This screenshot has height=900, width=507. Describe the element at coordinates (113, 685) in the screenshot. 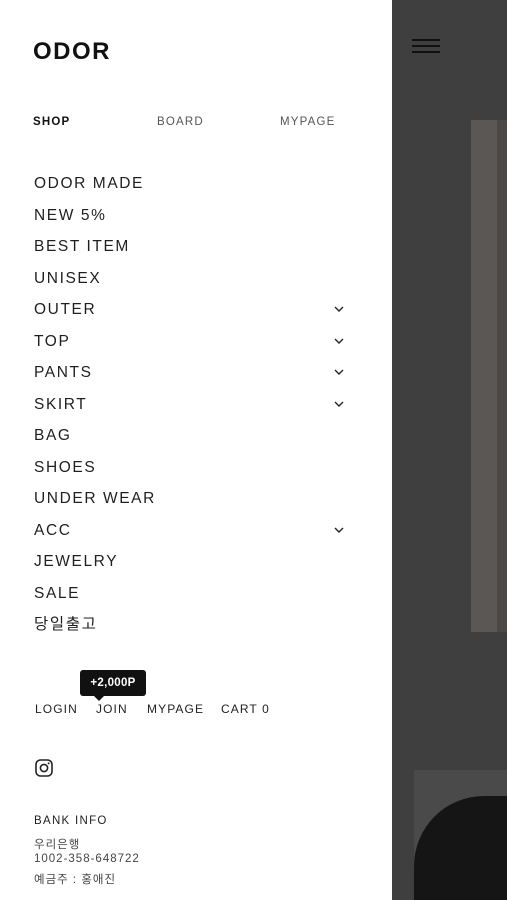

I see `join-point-badge: +2,000P` at that location.